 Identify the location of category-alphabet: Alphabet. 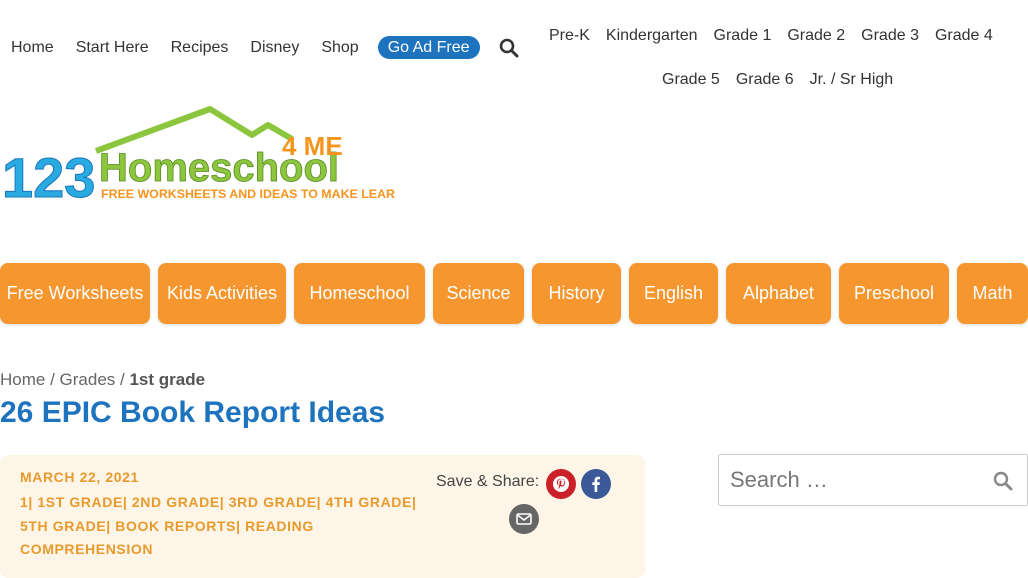
(778, 293).